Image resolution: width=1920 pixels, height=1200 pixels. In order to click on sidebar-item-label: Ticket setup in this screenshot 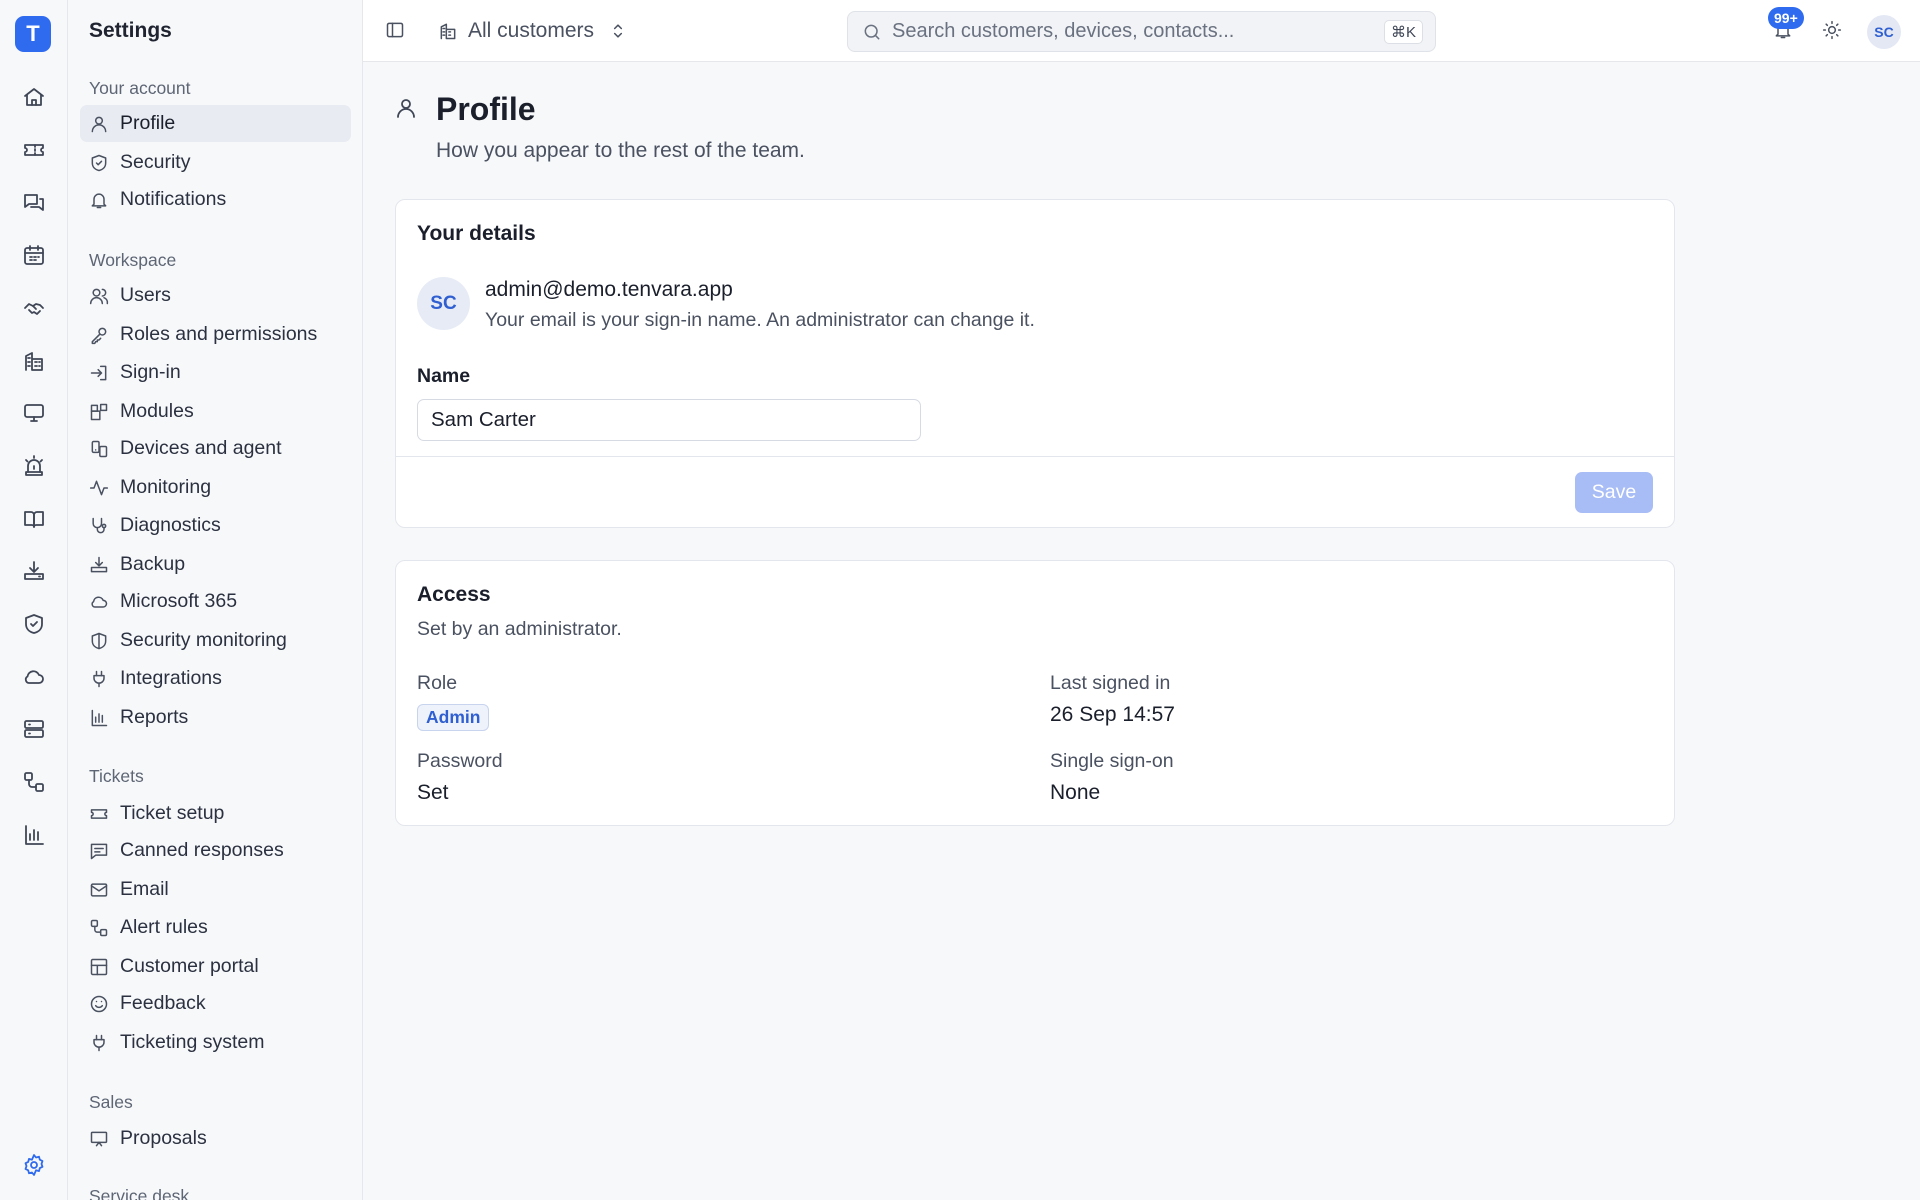, I will do `click(172, 813)`.